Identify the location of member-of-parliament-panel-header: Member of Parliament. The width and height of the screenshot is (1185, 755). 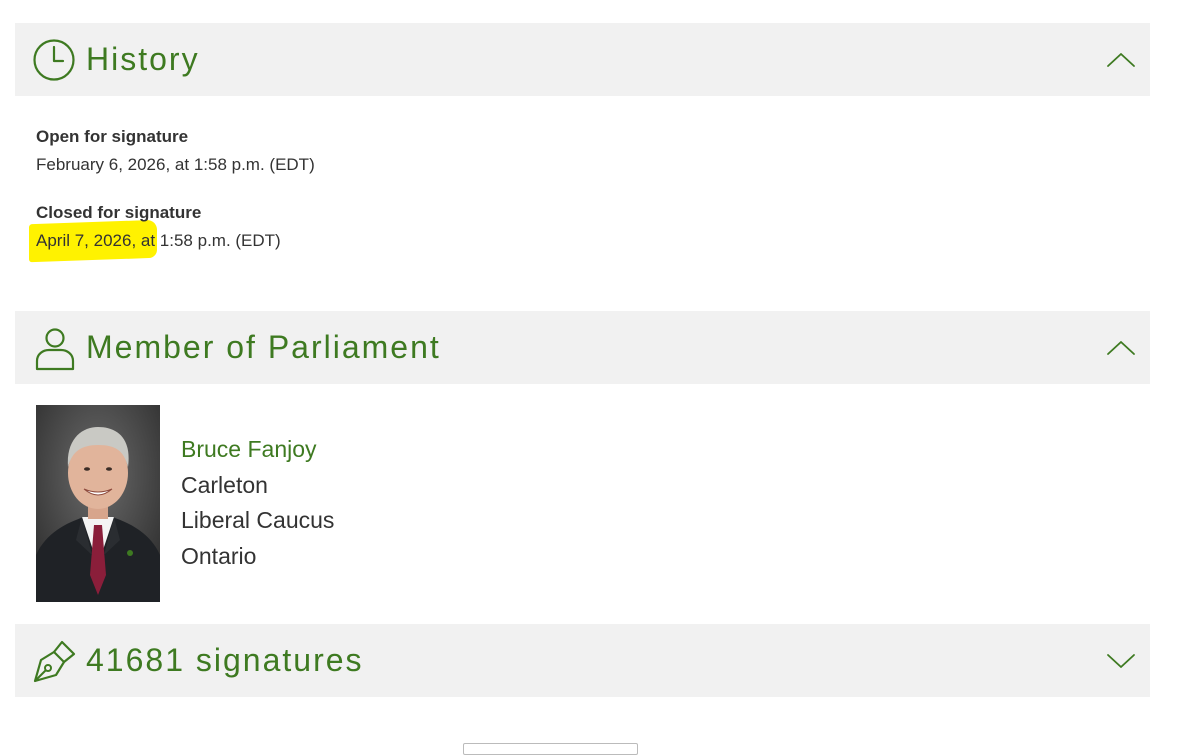
(582, 347).